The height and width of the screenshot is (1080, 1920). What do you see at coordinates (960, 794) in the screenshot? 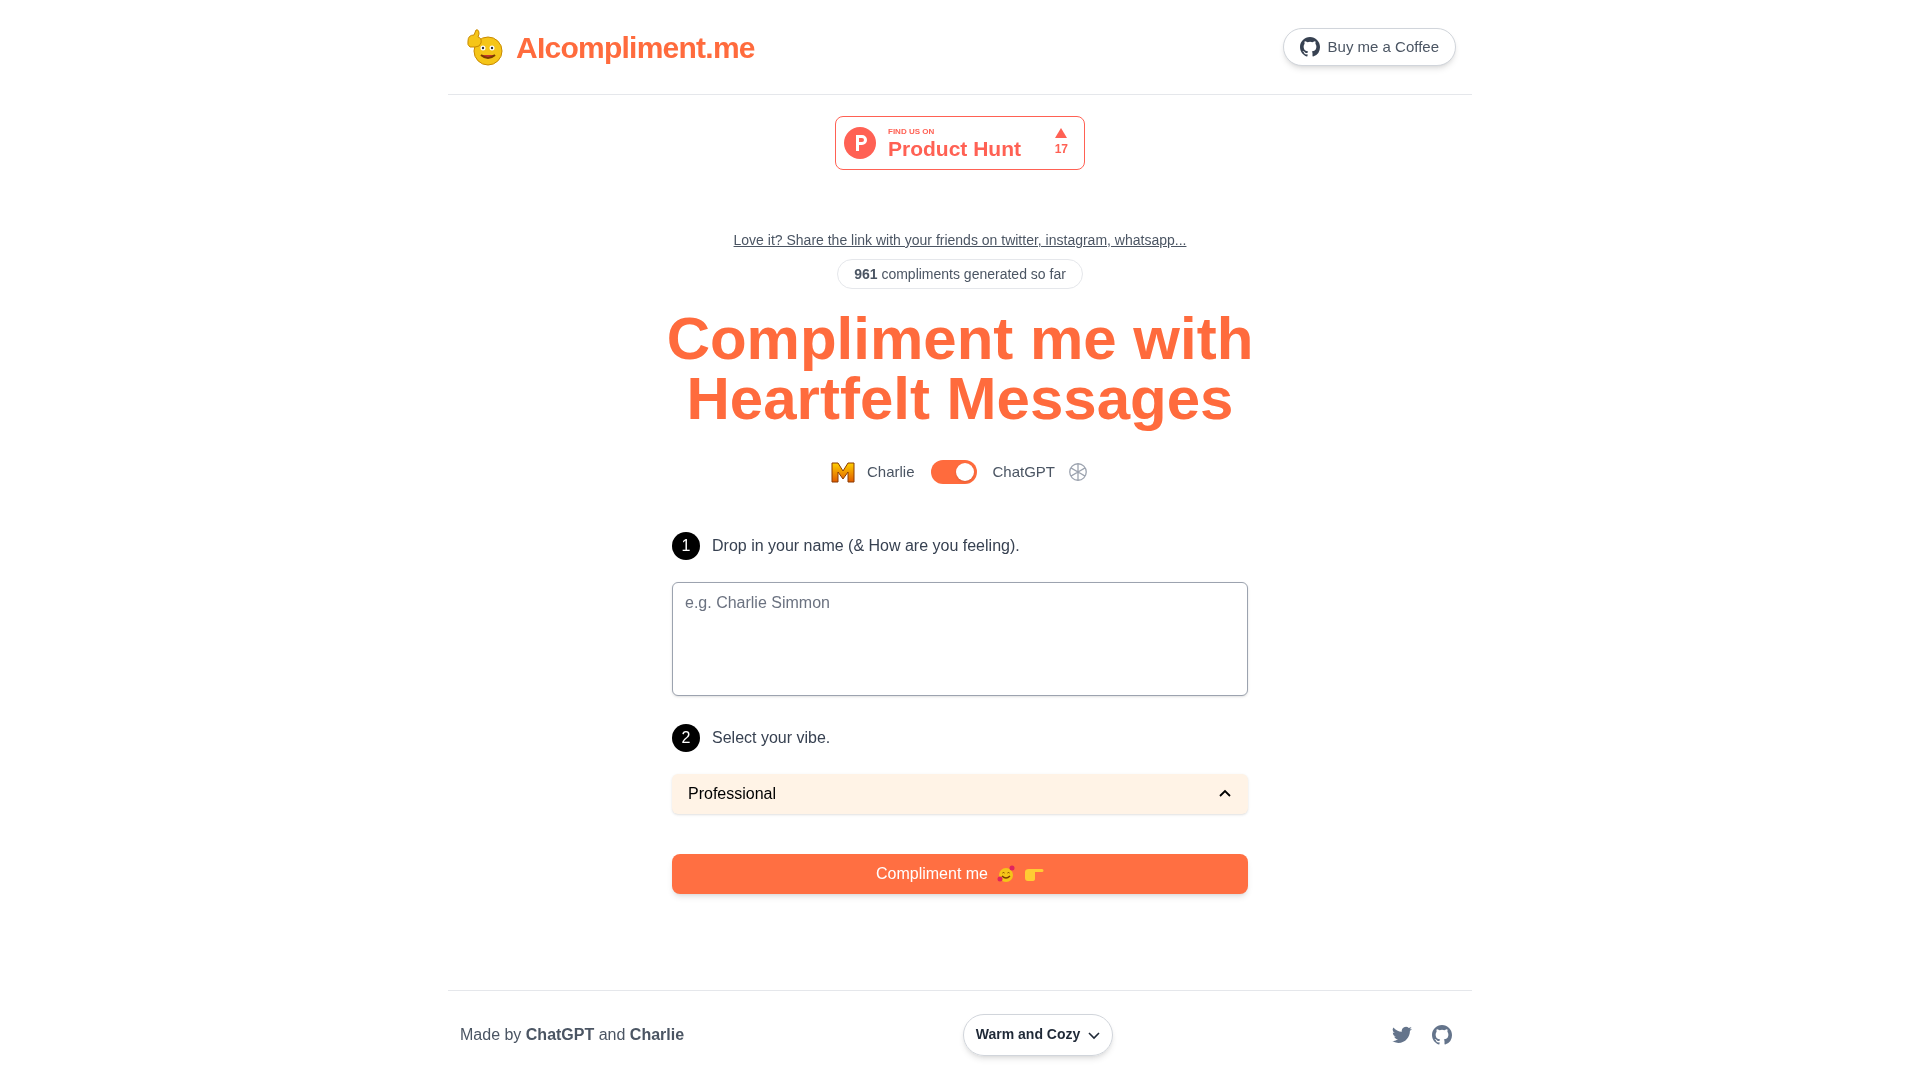
I see `vibe-select: Professional` at bounding box center [960, 794].